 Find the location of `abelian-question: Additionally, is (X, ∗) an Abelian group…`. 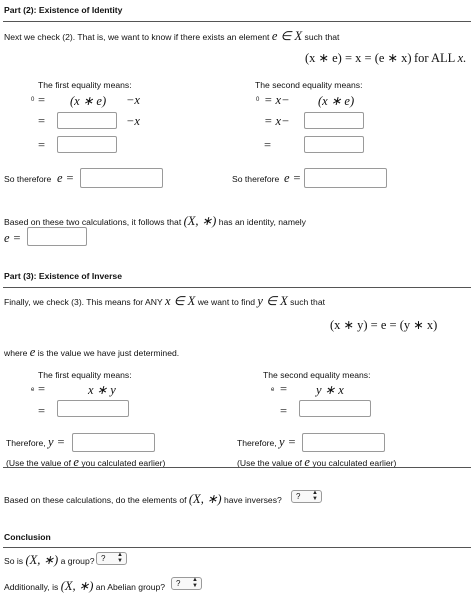

abelian-question: Additionally, is (X, ∗) an Abelian group… is located at coordinates (85, 586).